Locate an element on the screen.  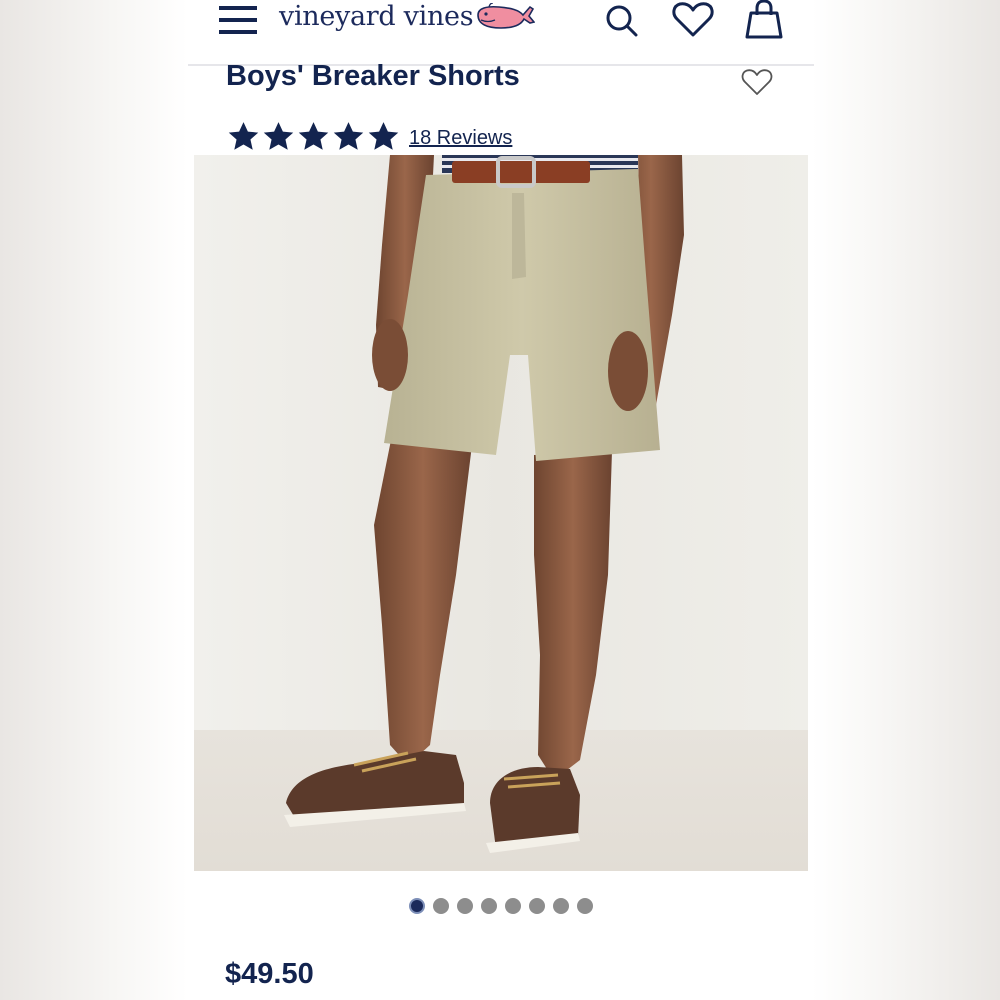
bag-icon is located at coordinates (764, 20).